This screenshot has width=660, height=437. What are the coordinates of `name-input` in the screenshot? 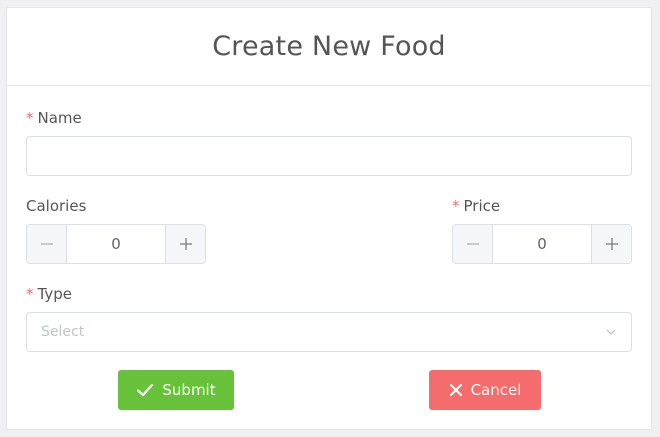 It's located at (329, 156).